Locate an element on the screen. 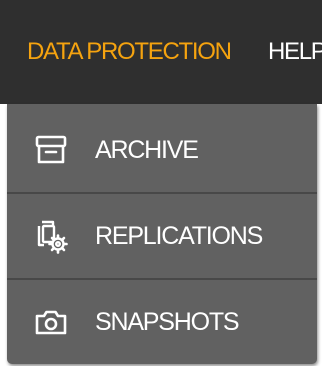  camera-icon is located at coordinates (51, 322).